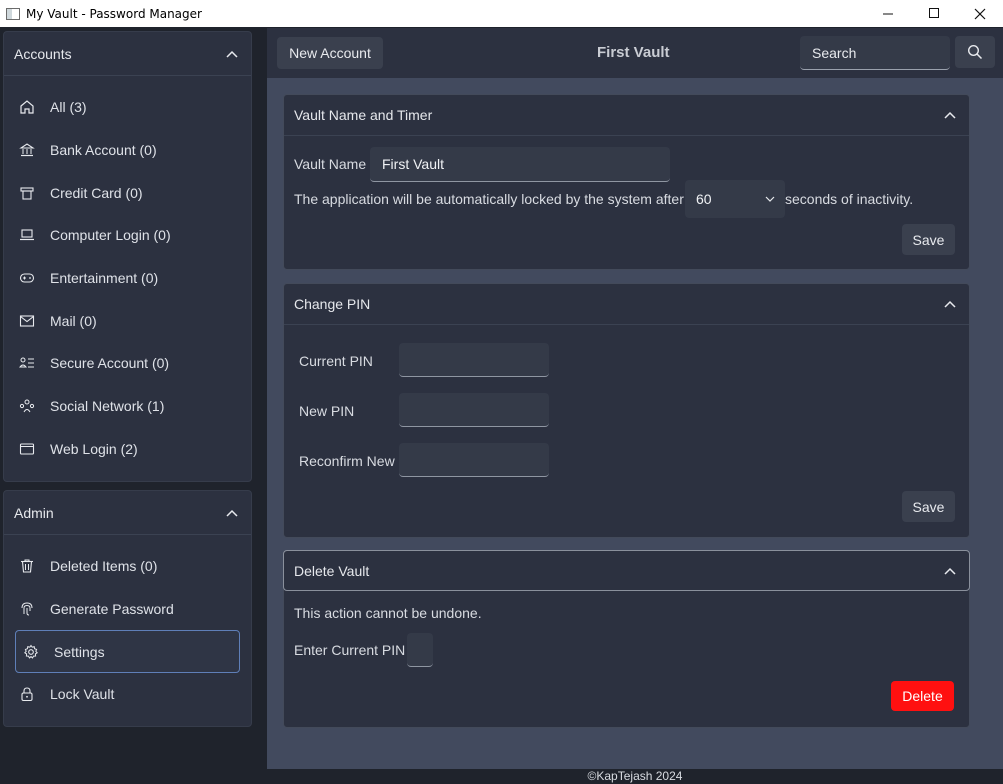 This screenshot has height=784, width=1003. I want to click on minimize-icon, so click(887, 14).